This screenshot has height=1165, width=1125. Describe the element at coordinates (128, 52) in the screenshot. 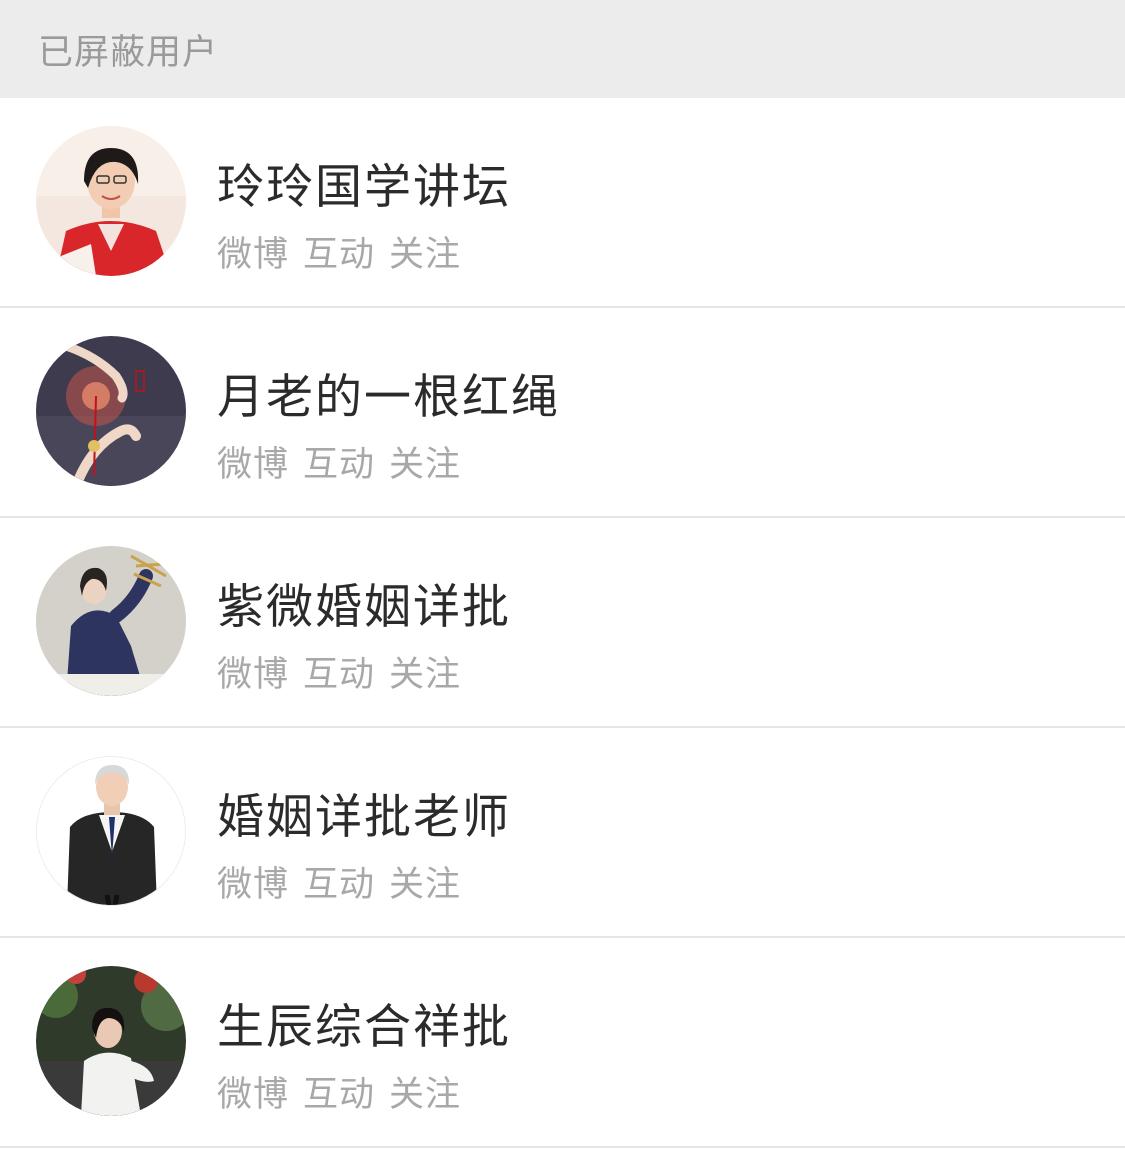

I see `page-title: 已屏蔽用户` at that location.